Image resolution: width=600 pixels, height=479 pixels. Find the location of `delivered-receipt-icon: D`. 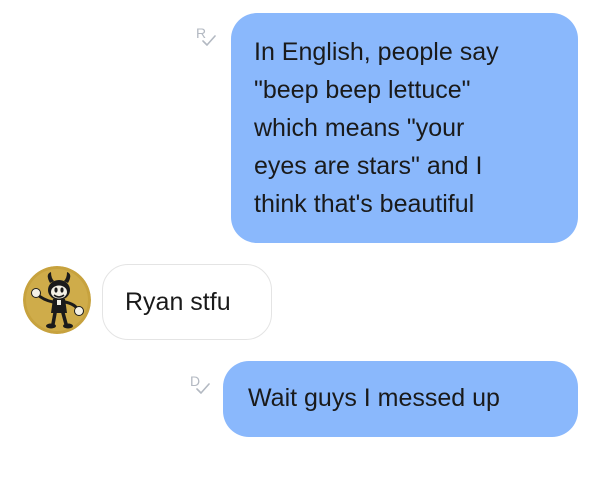

delivered-receipt-icon: D is located at coordinates (200, 385).